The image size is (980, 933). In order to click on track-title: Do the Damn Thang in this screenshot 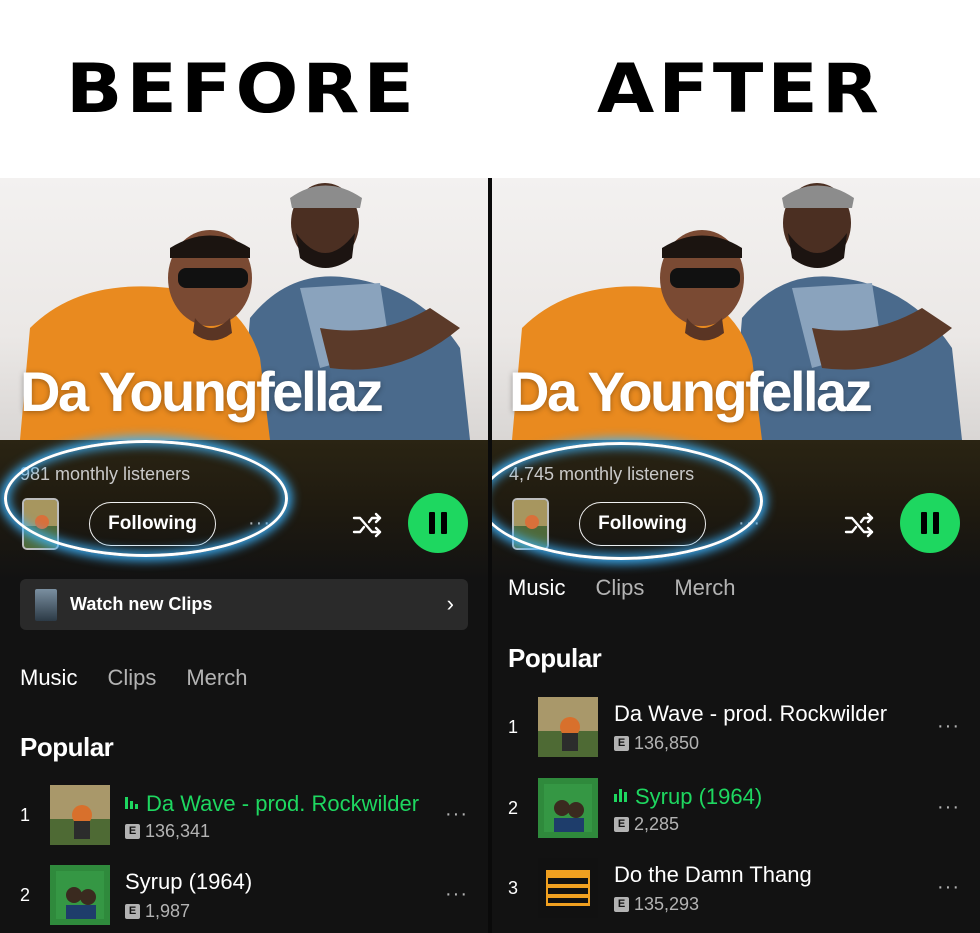, I will do `click(713, 874)`.